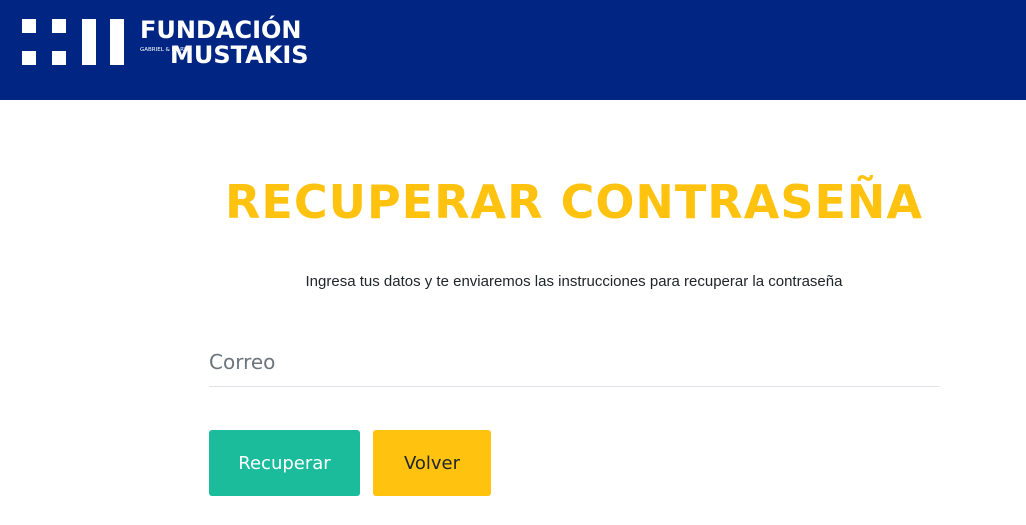  Describe the element at coordinates (74, 43) in the screenshot. I see `logo-mark-icon` at that location.